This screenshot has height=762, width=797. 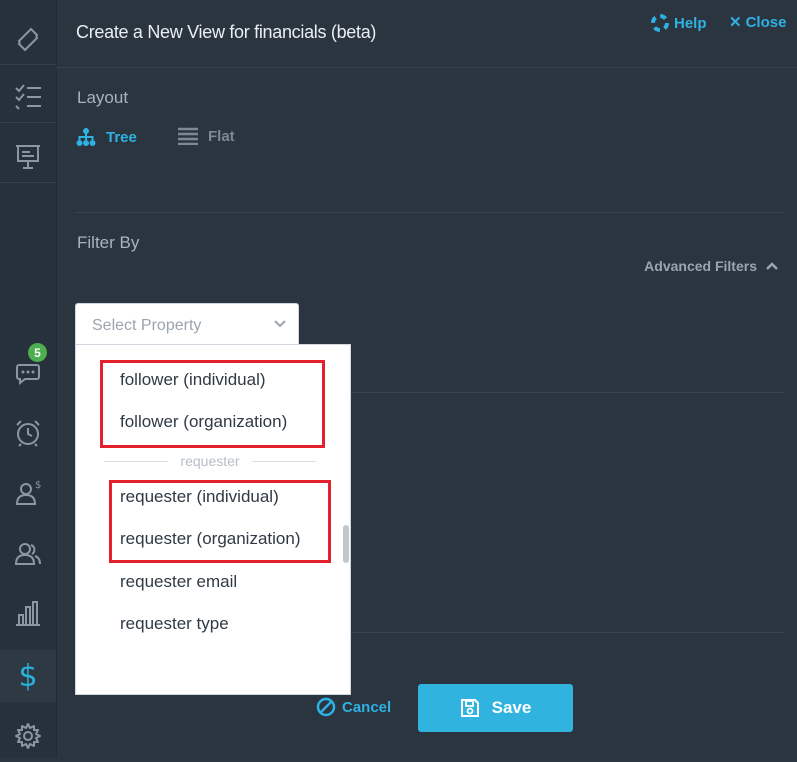 I want to click on sidebar: 5 $ $, so click(x=28, y=378).